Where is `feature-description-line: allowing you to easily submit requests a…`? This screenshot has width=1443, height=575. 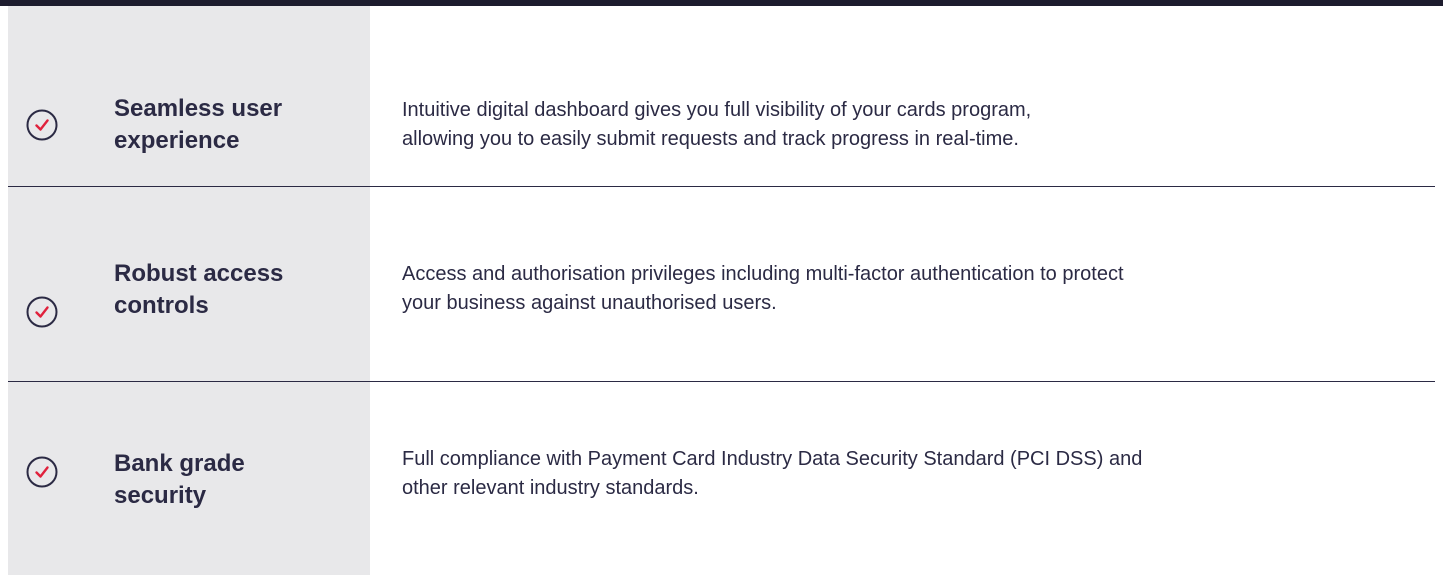 feature-description-line: allowing you to easily submit requests a… is located at coordinates (710, 139).